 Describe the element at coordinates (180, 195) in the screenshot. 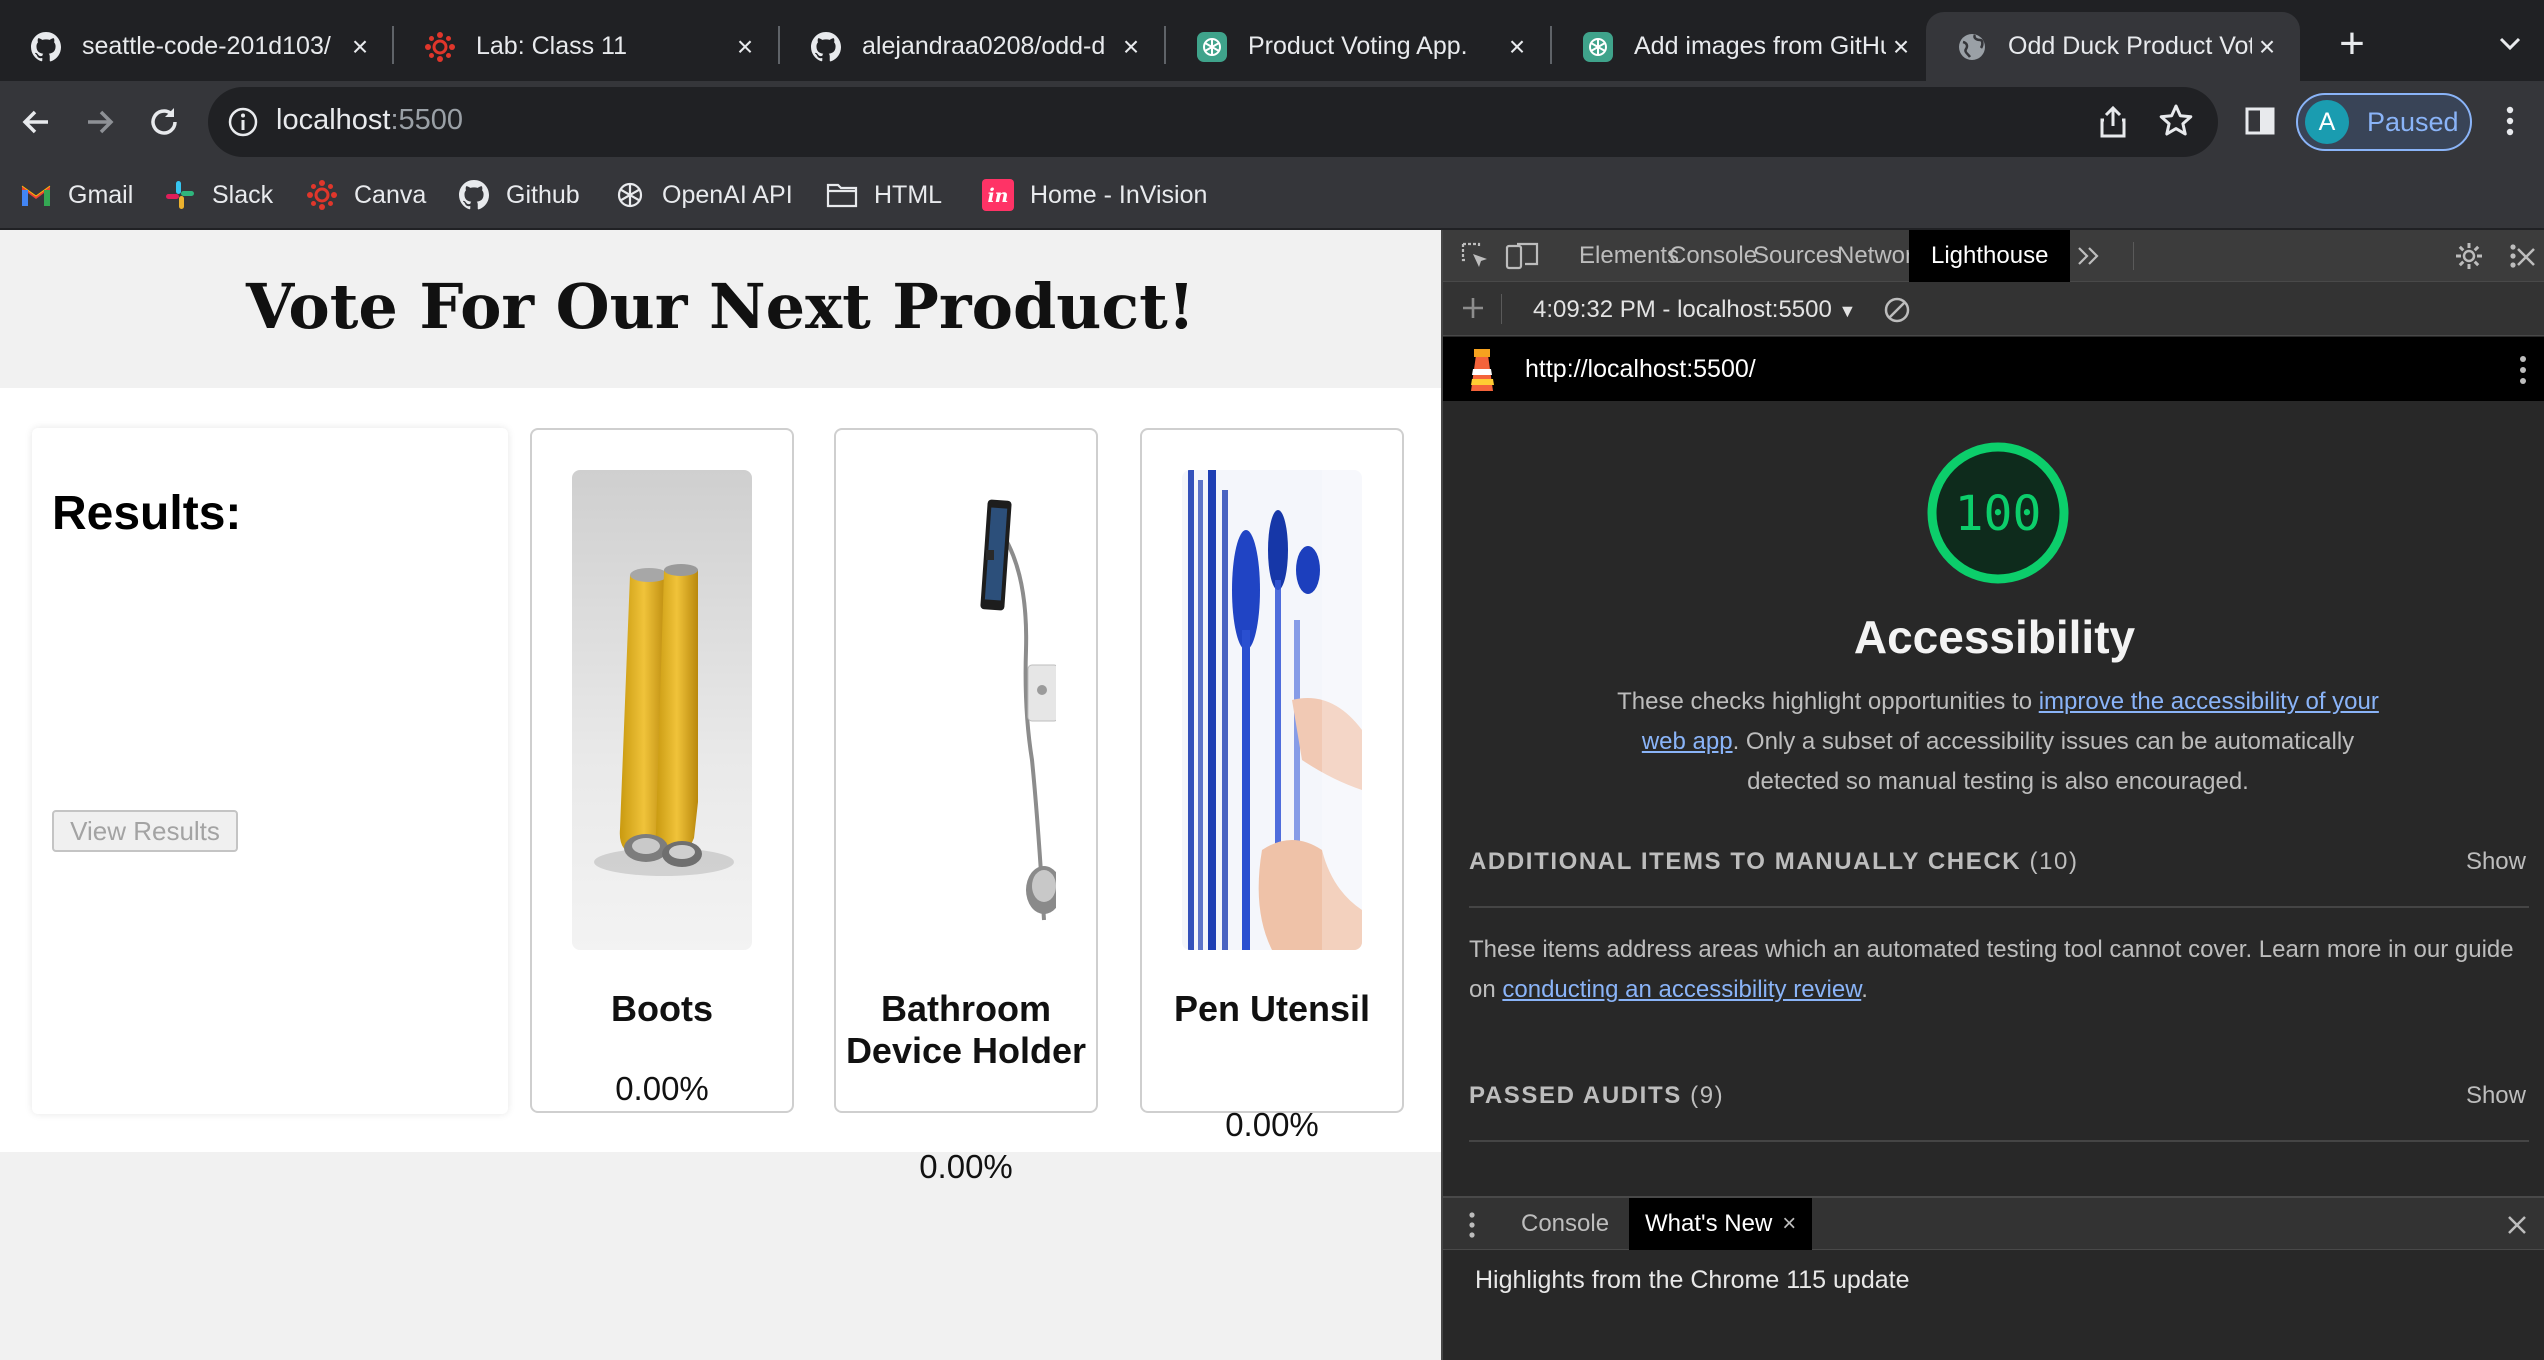

I see `slack-icon` at that location.